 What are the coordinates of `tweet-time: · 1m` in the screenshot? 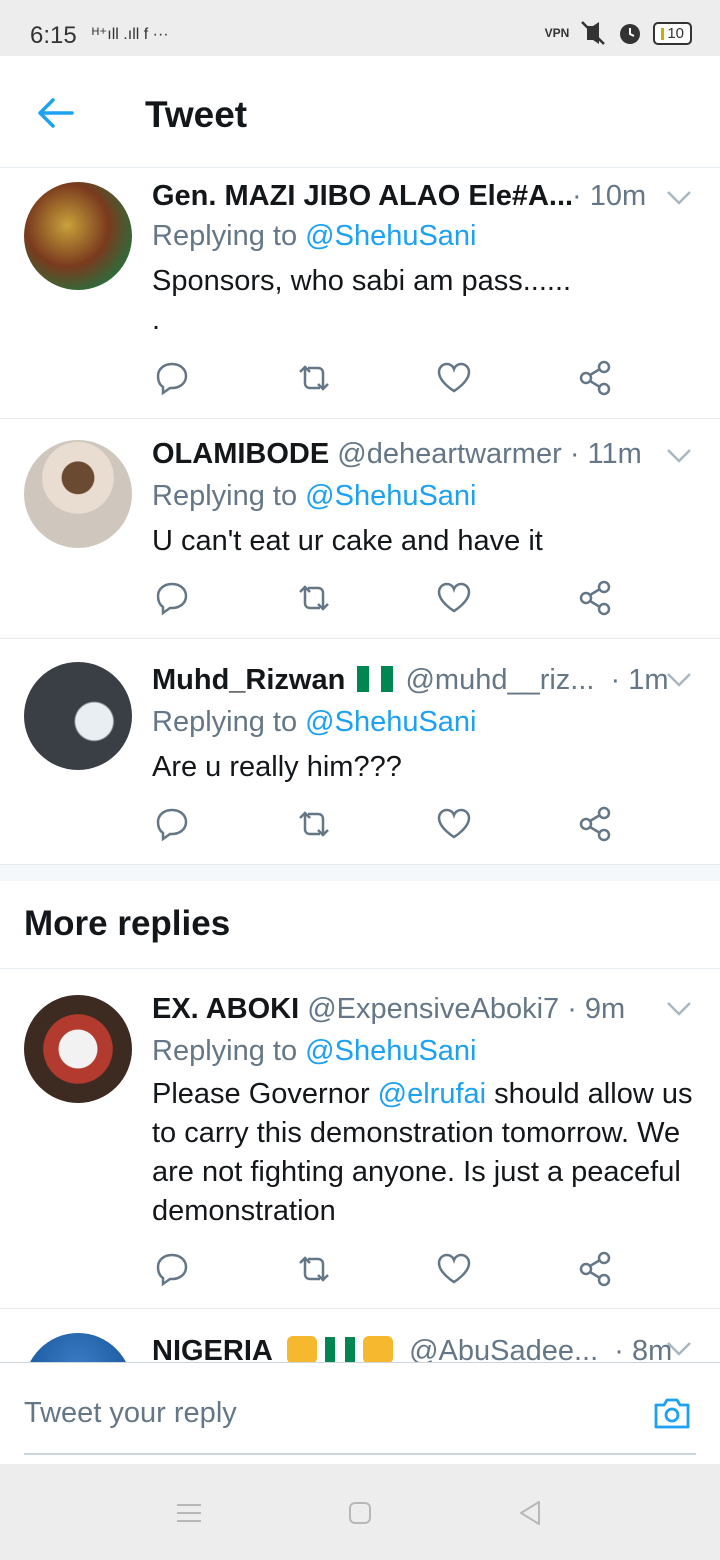 It's located at (639, 680).